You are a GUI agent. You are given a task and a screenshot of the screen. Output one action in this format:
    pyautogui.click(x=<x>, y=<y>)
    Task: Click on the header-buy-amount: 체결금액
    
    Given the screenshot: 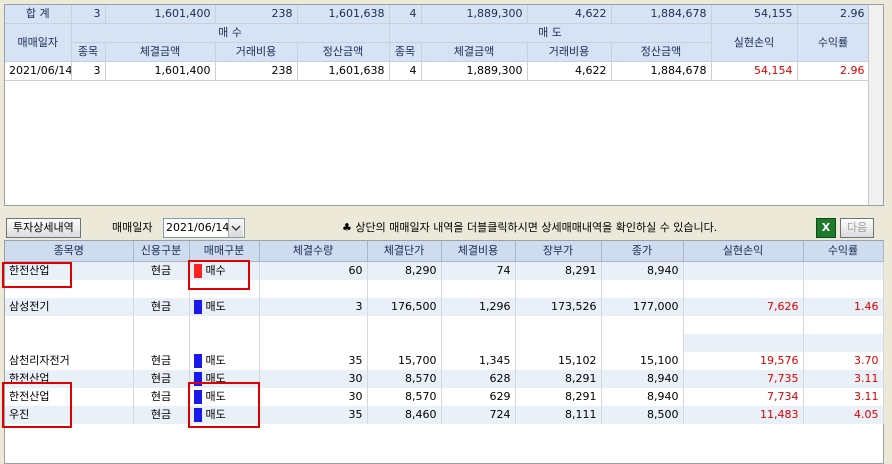 What is the action you would take?
    pyautogui.click(x=160, y=52)
    